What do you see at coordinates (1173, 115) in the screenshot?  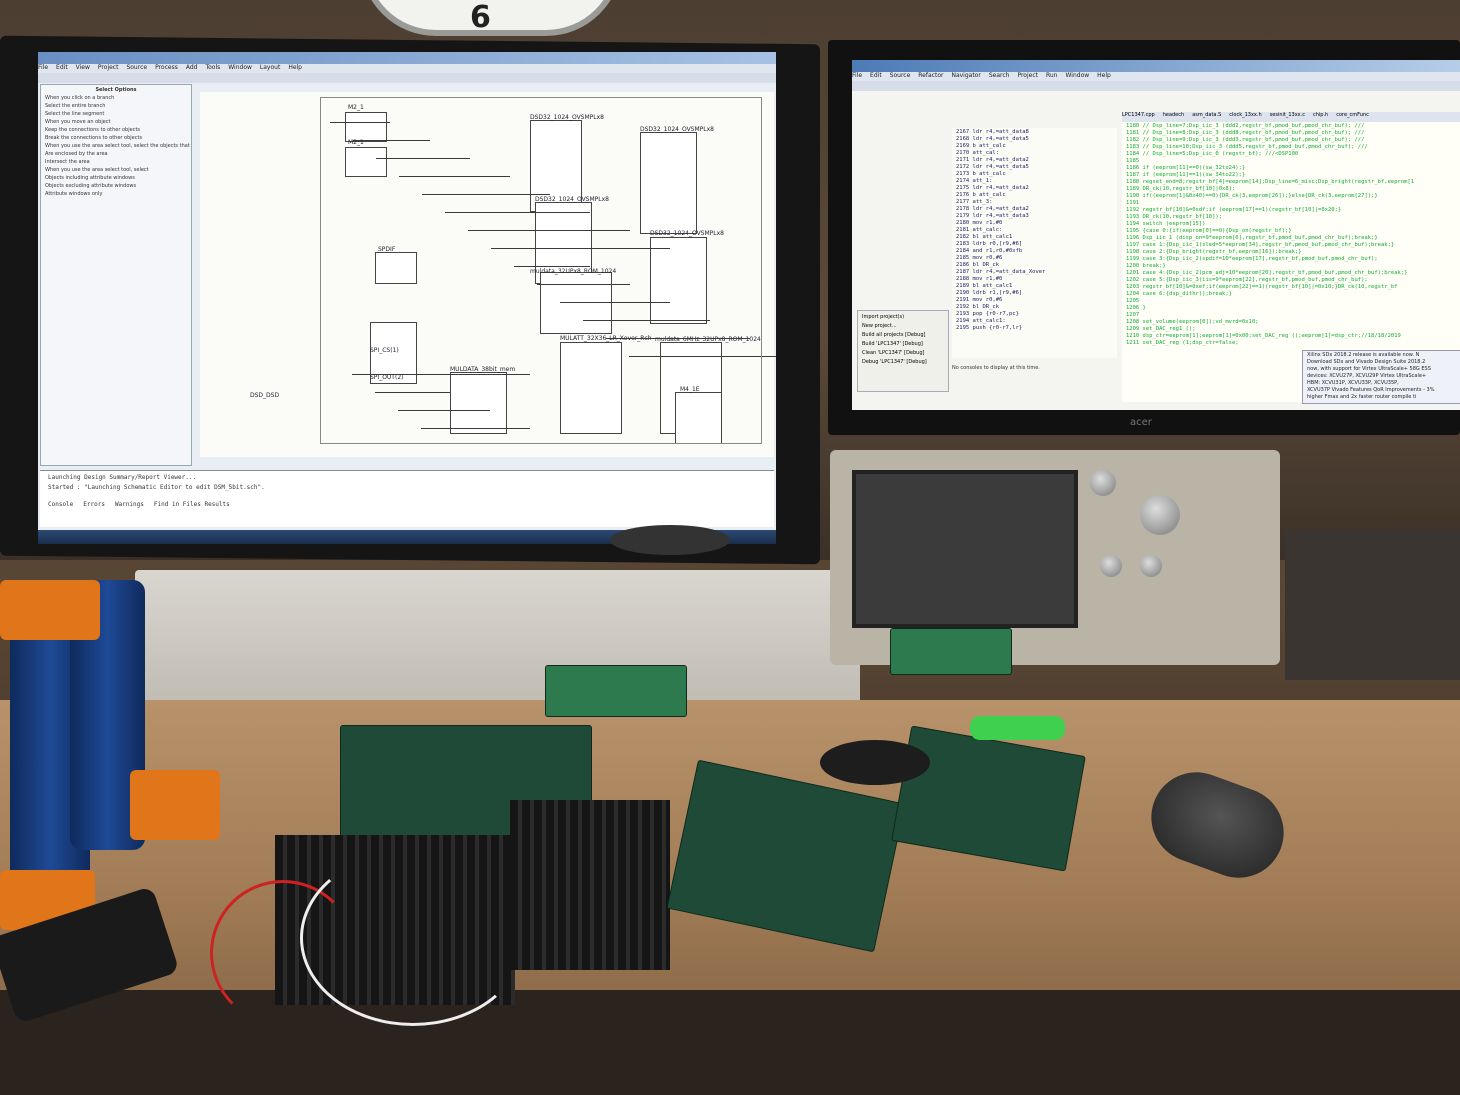 I see `editor-tab: headech` at bounding box center [1173, 115].